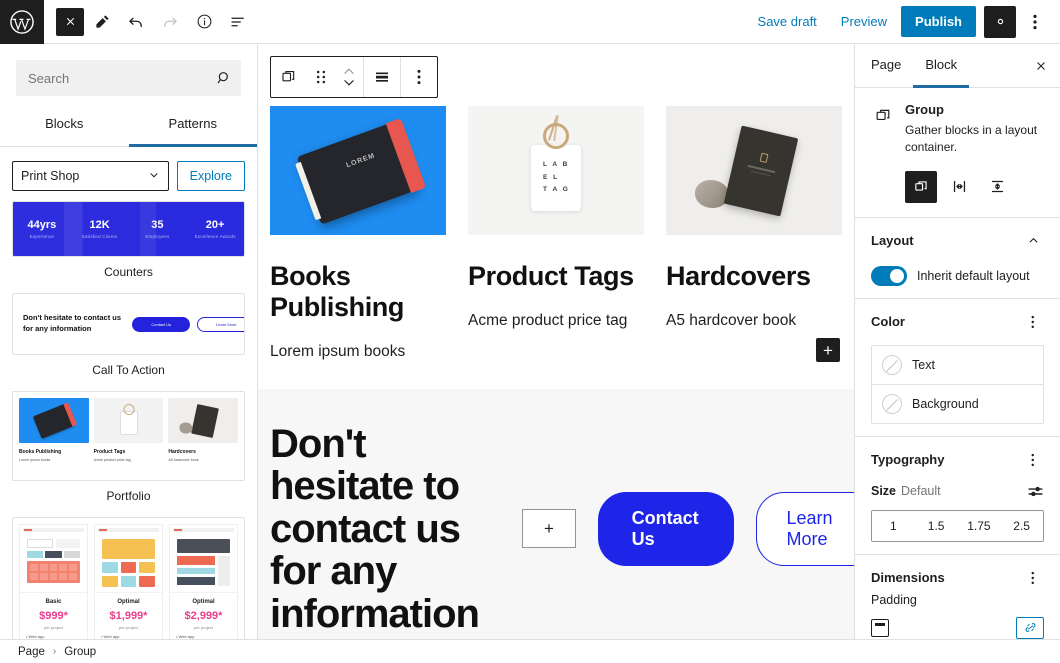 This screenshot has height=663, width=1060. I want to click on move-up-down-icon, so click(349, 77).